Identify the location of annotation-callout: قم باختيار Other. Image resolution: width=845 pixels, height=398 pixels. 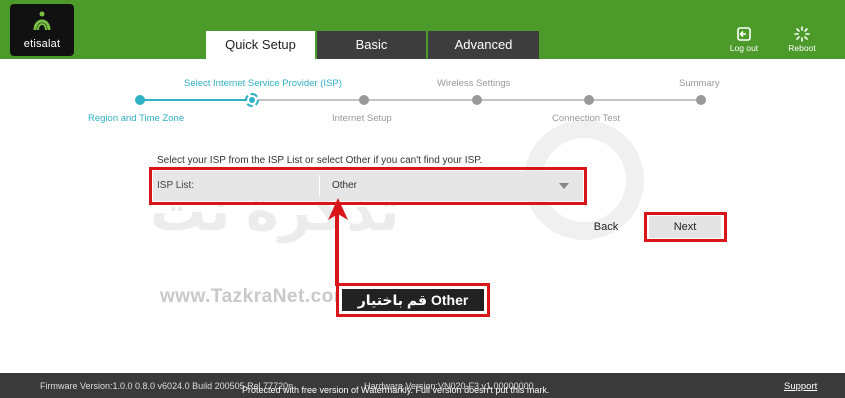
(413, 300).